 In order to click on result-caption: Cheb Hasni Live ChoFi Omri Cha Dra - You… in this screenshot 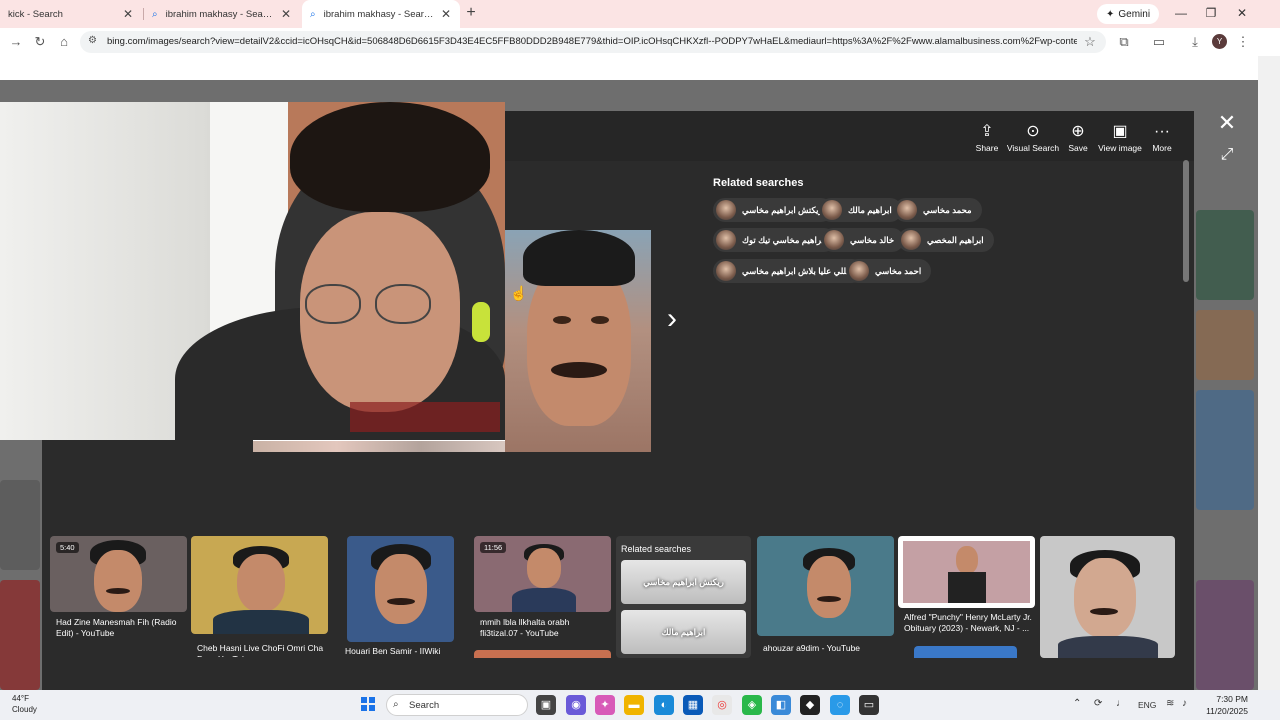, I will do `click(261, 650)`.